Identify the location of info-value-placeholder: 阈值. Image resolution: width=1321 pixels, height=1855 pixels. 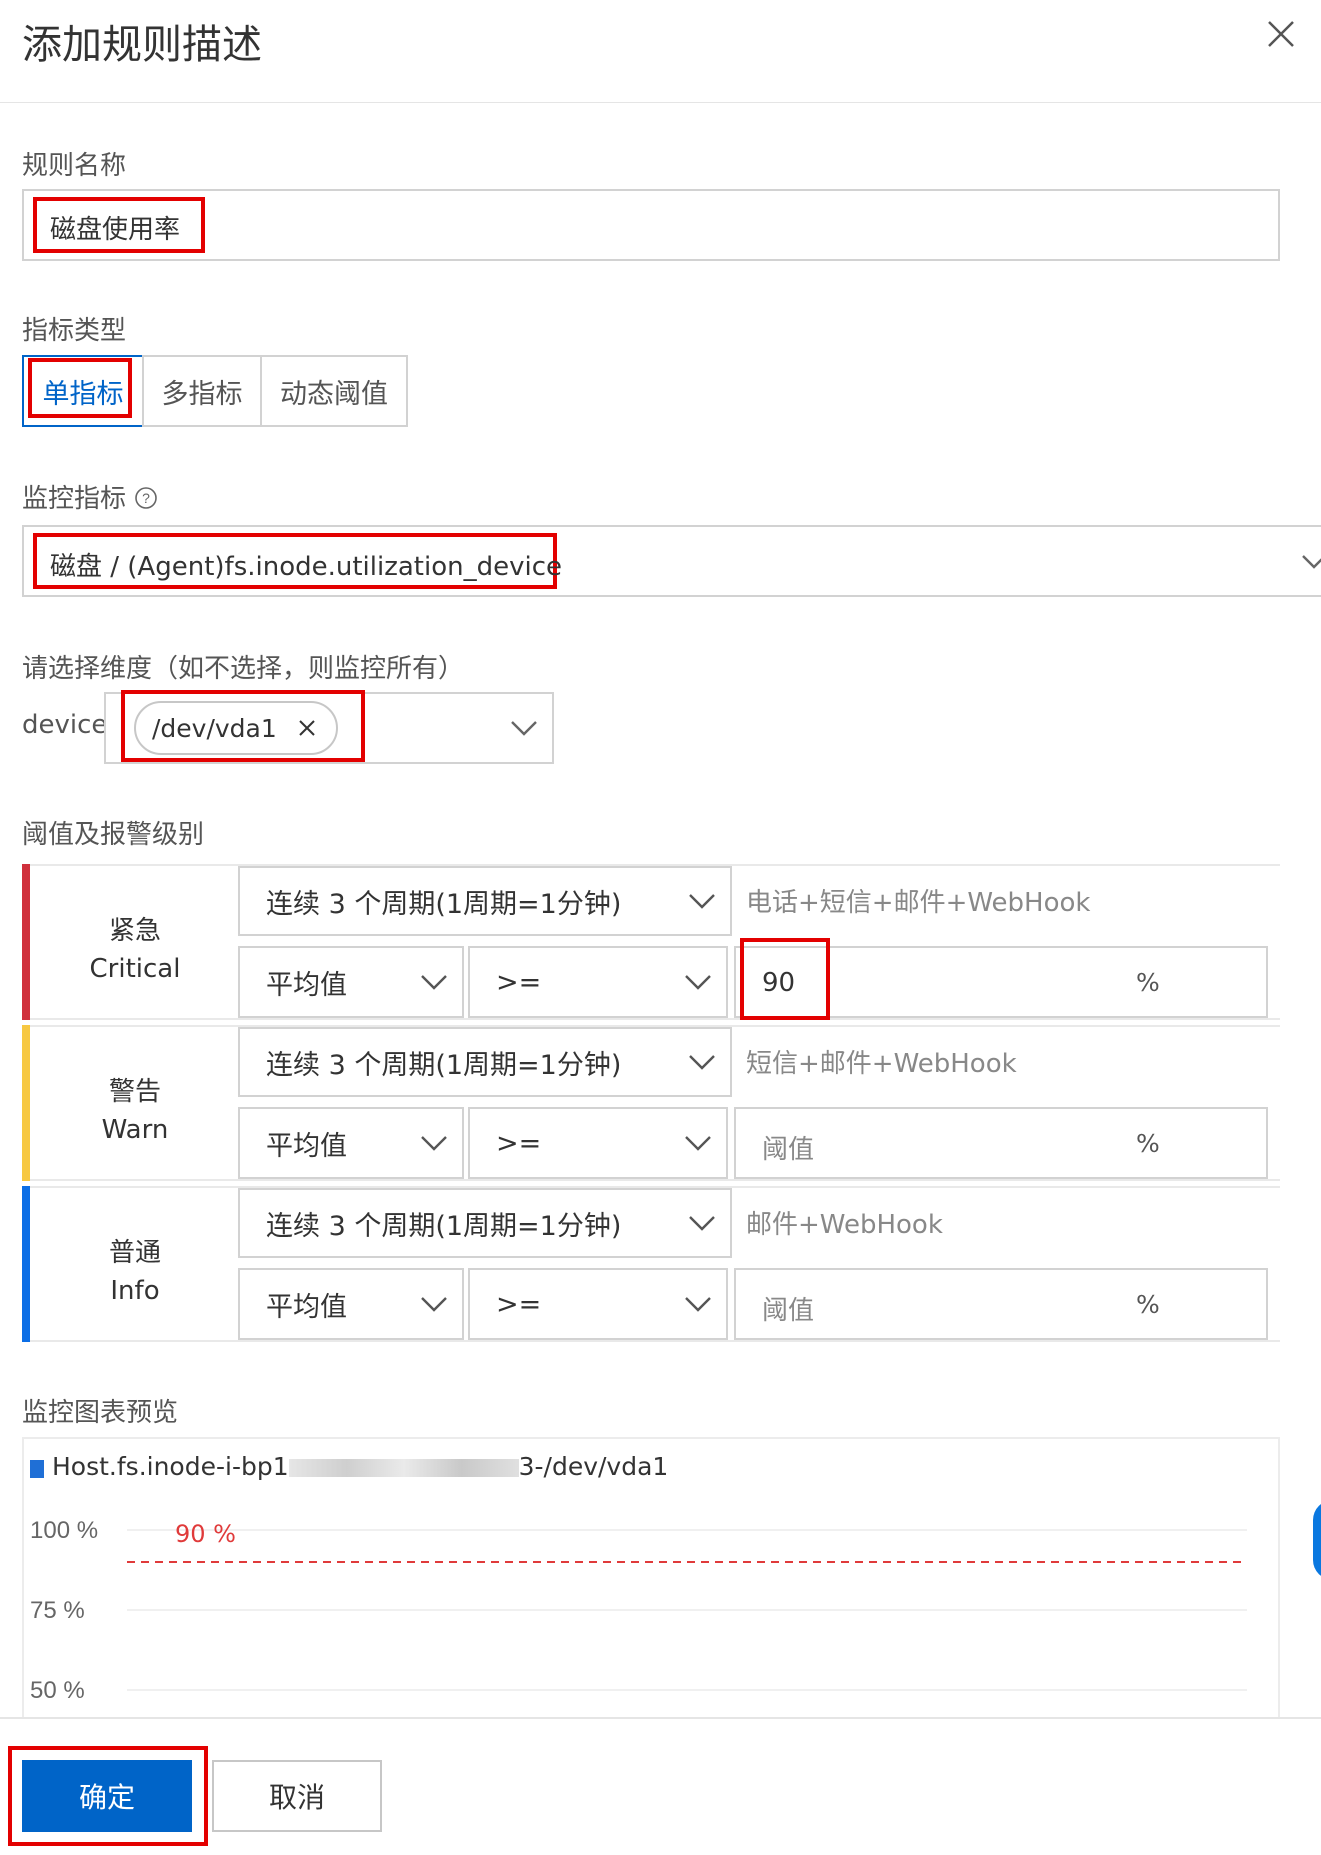
(788, 1311).